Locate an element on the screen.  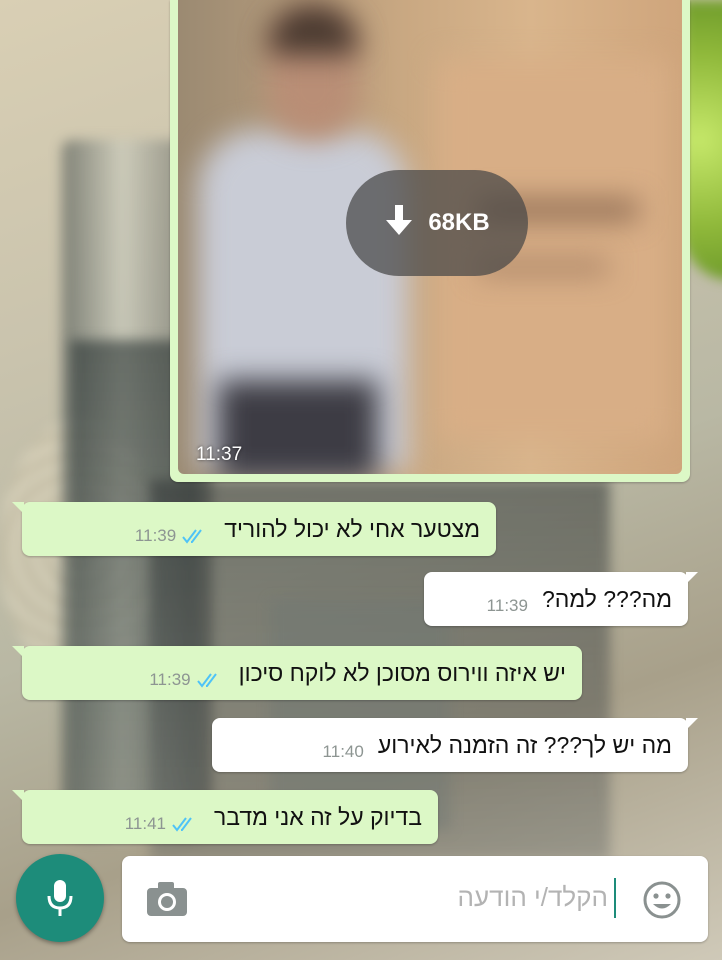
microphone-icon is located at coordinates (60, 898).